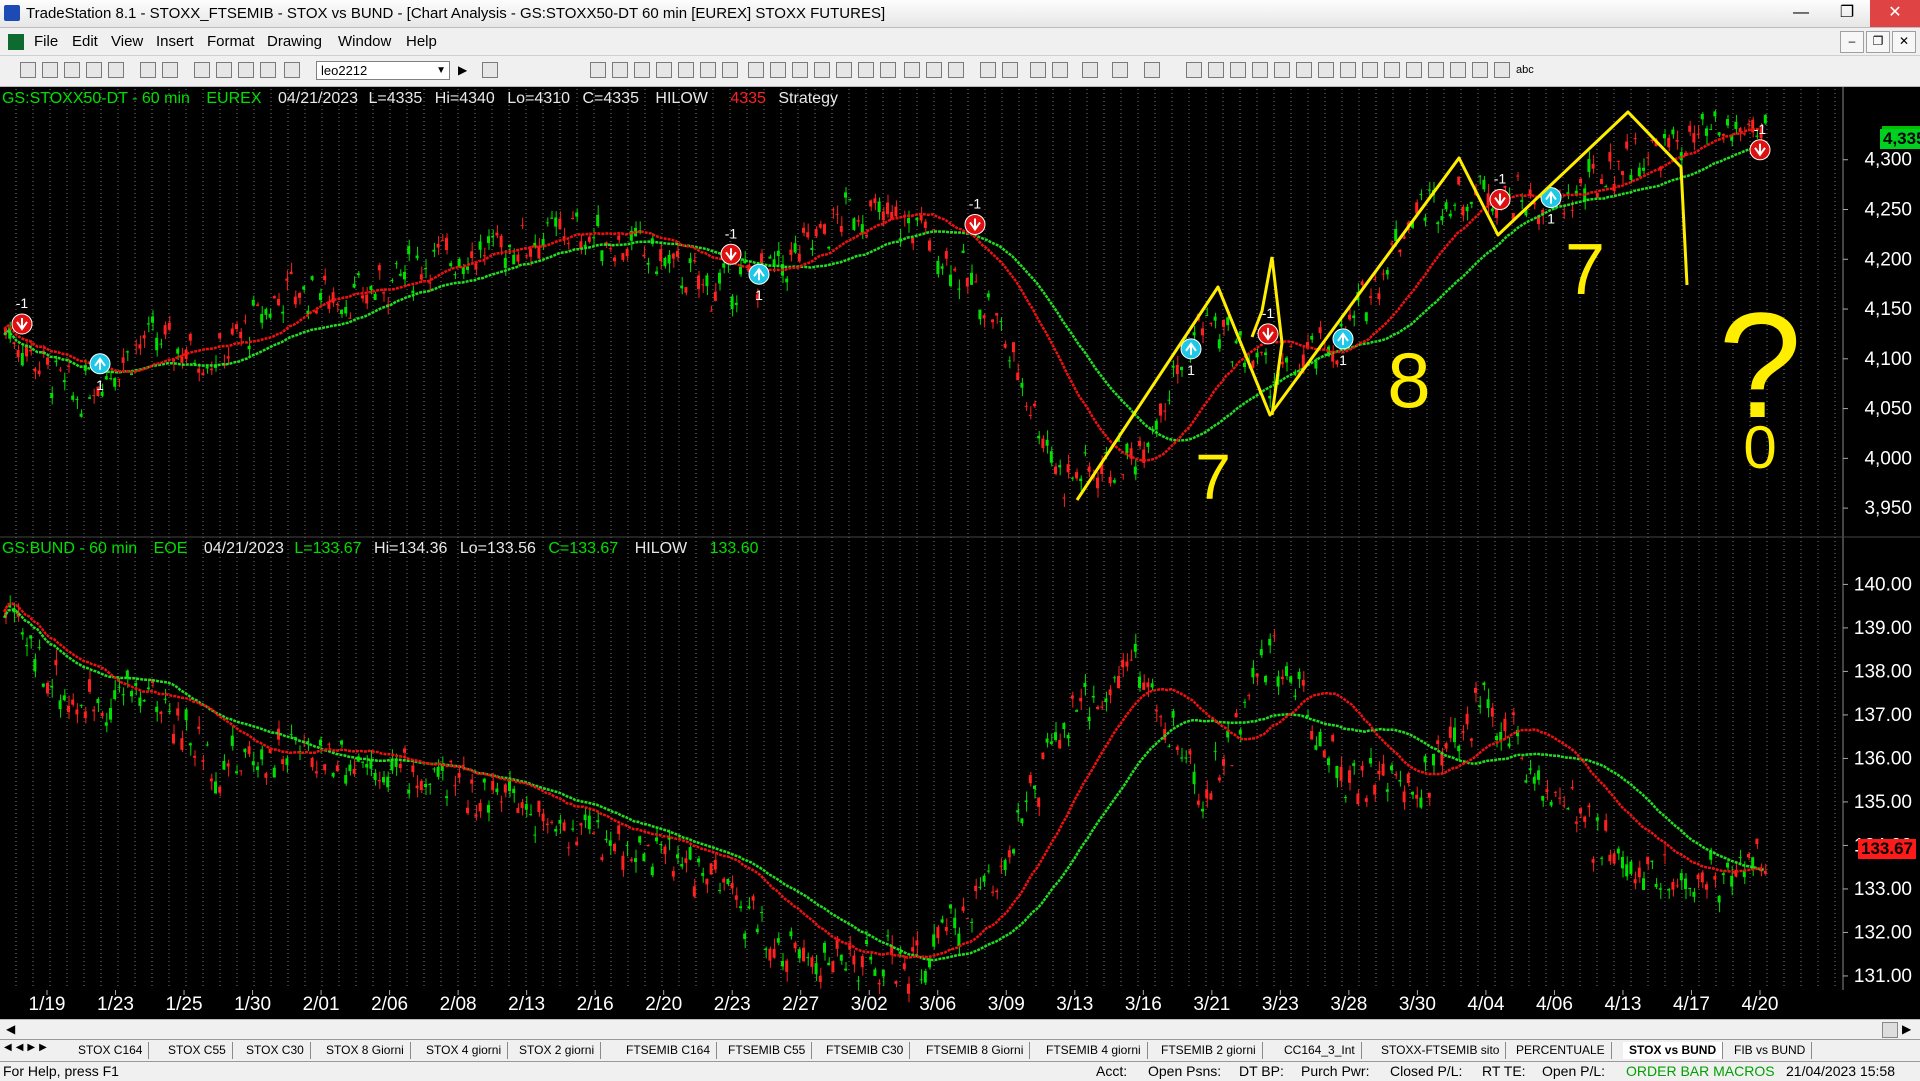 The image size is (1920, 1081). What do you see at coordinates (1414, 70) in the screenshot?
I see `freehand-icon` at bounding box center [1414, 70].